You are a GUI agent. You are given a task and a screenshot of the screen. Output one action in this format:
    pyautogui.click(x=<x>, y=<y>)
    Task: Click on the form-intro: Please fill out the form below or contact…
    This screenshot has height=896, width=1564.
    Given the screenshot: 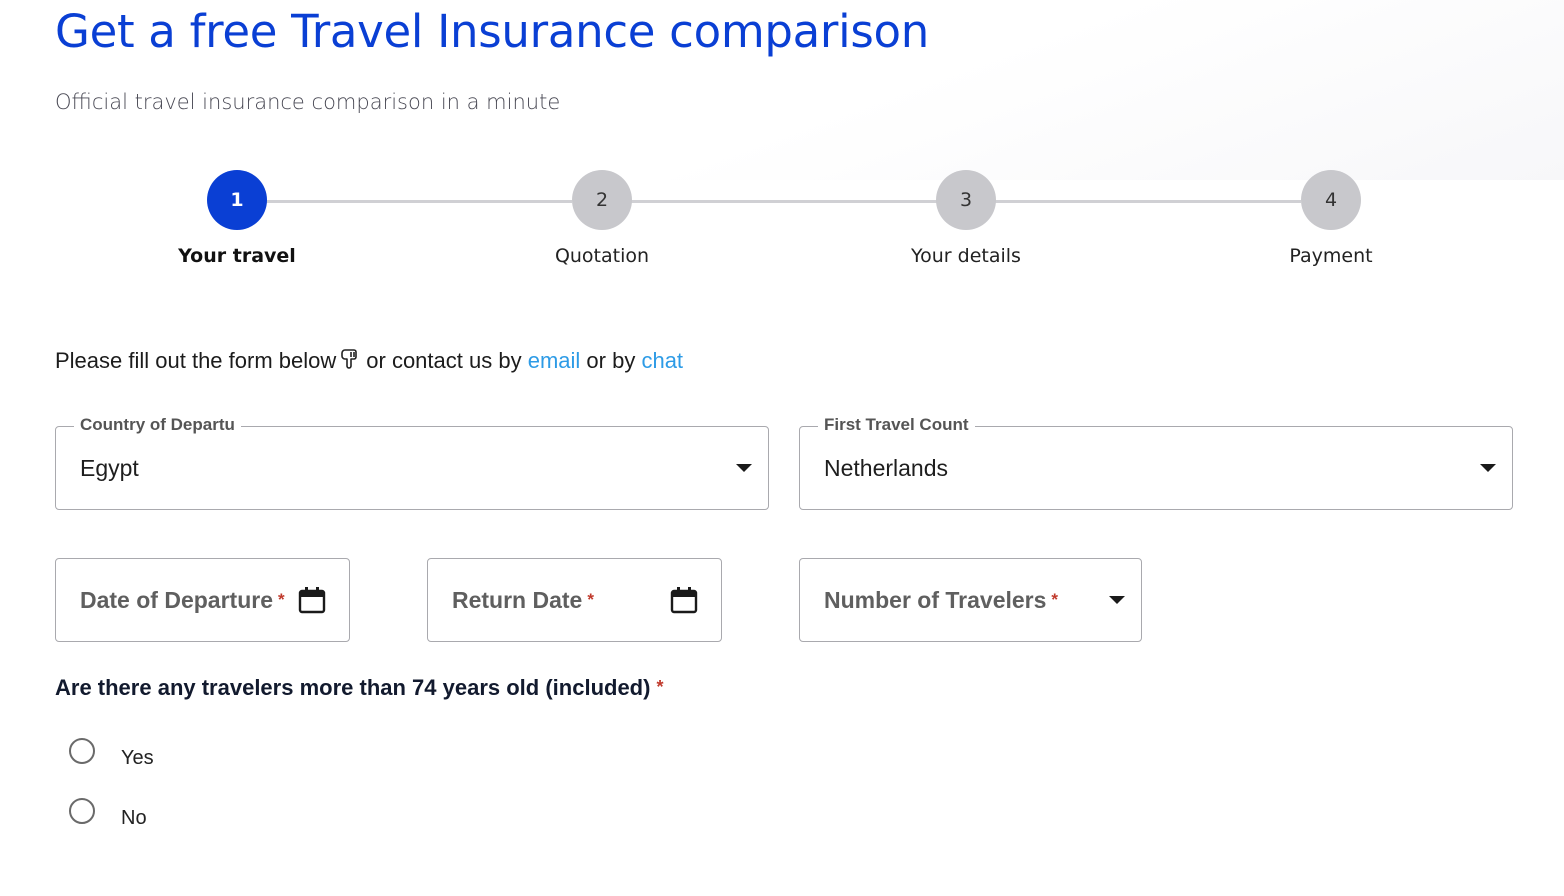 What is the action you would take?
    pyautogui.click(x=369, y=363)
    